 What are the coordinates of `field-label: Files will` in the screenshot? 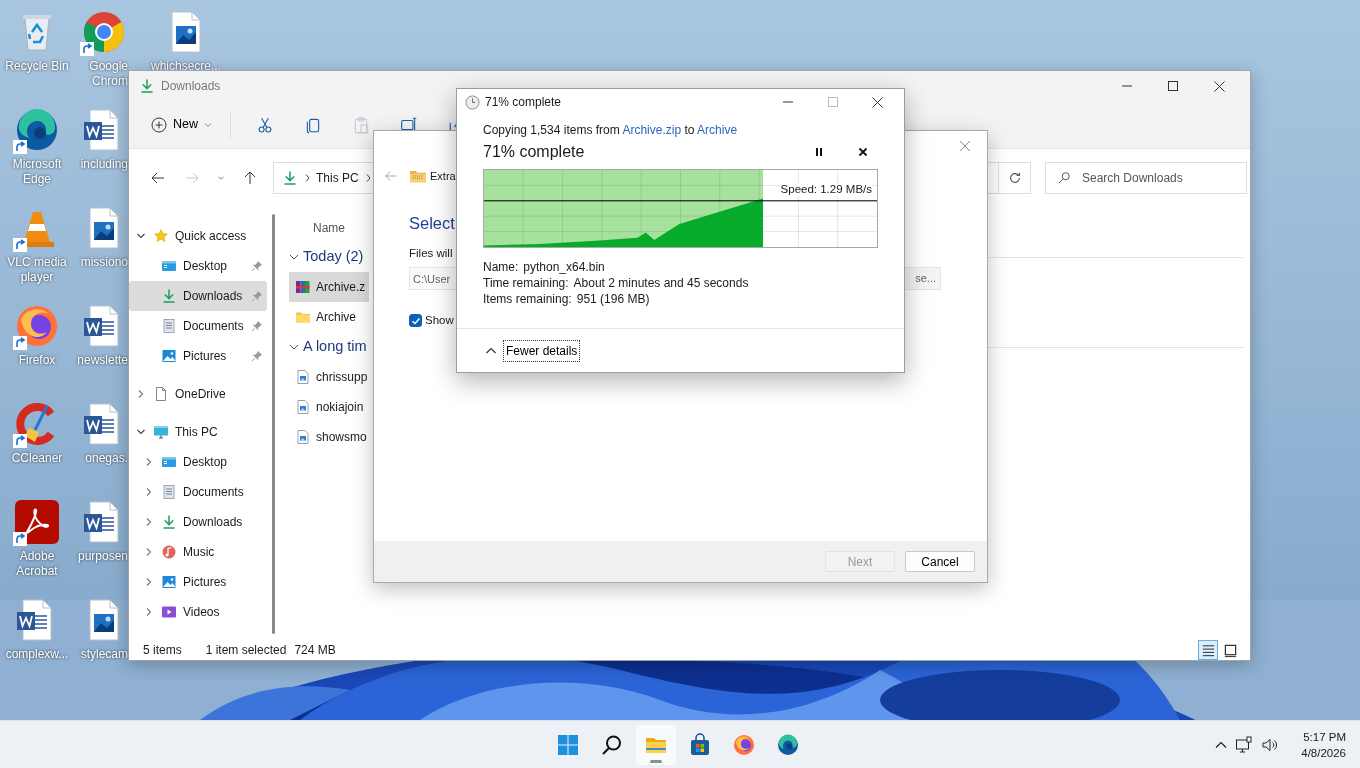 It's located at (431, 253).